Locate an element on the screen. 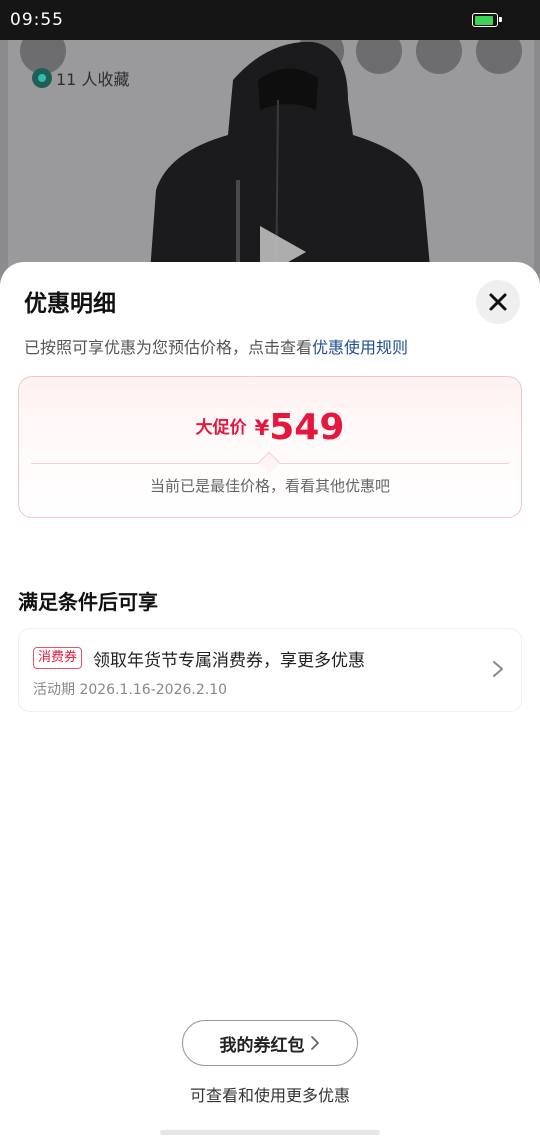 This screenshot has height=1138, width=540. favorites-label: 11 人收藏 is located at coordinates (93, 79).